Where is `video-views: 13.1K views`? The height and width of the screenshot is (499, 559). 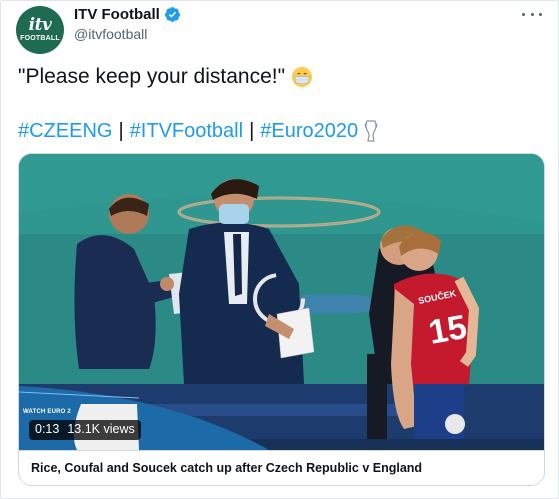
video-views: 13.1K views is located at coordinates (101, 429).